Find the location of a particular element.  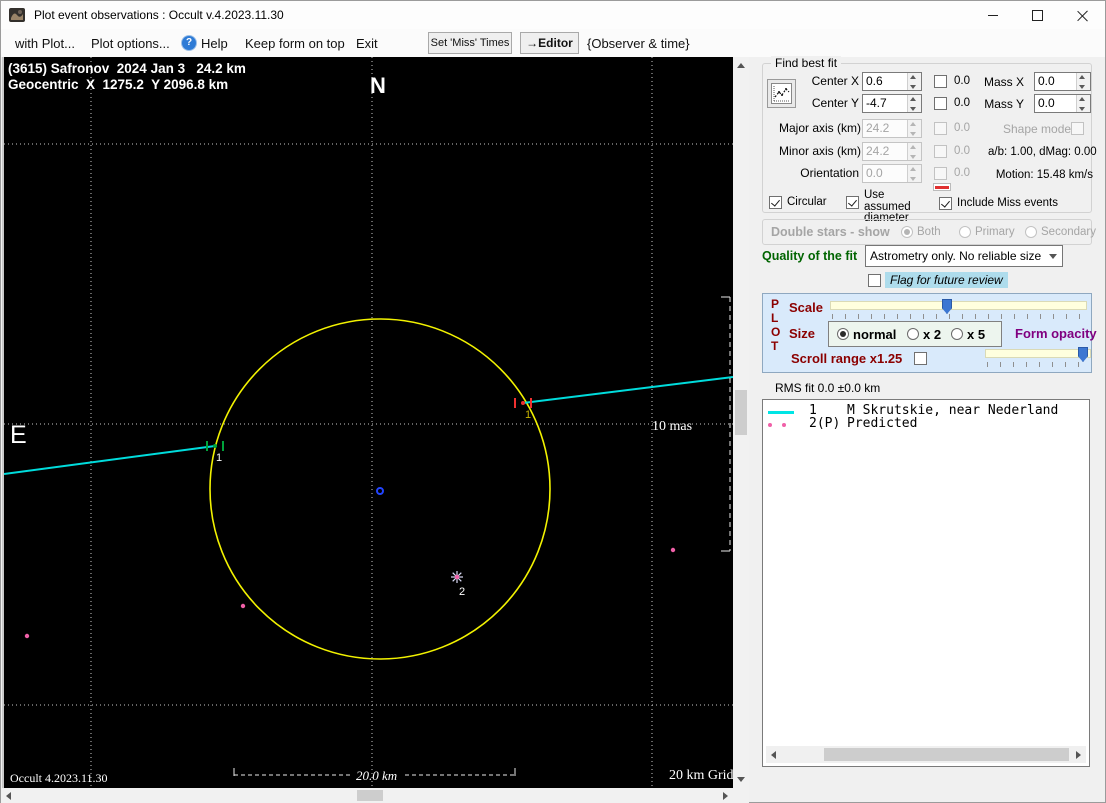

observation-chord is located at coordinates (628, 390).